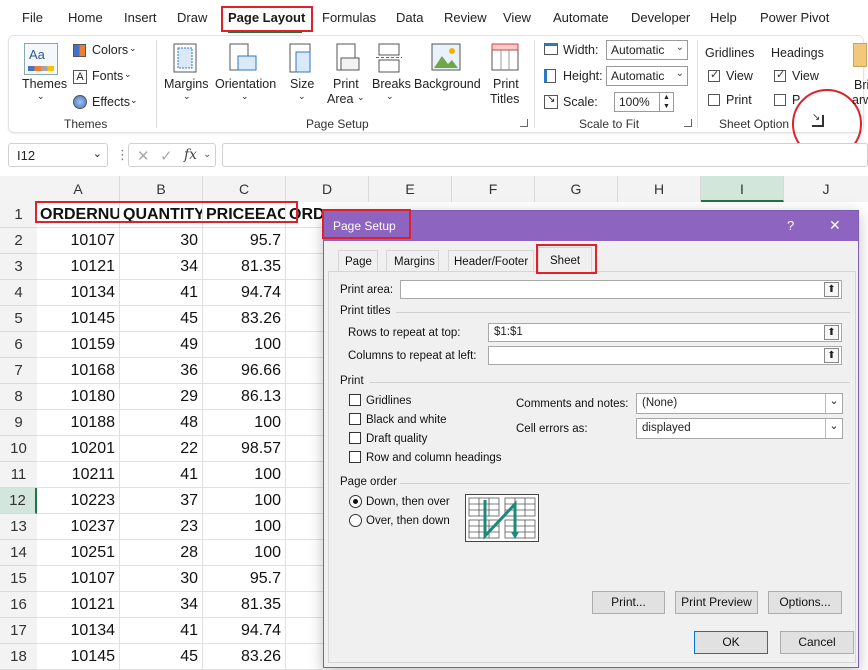 The width and height of the screenshot is (868, 670). What do you see at coordinates (190, 155) in the screenshot?
I see `function-icon: fx` at bounding box center [190, 155].